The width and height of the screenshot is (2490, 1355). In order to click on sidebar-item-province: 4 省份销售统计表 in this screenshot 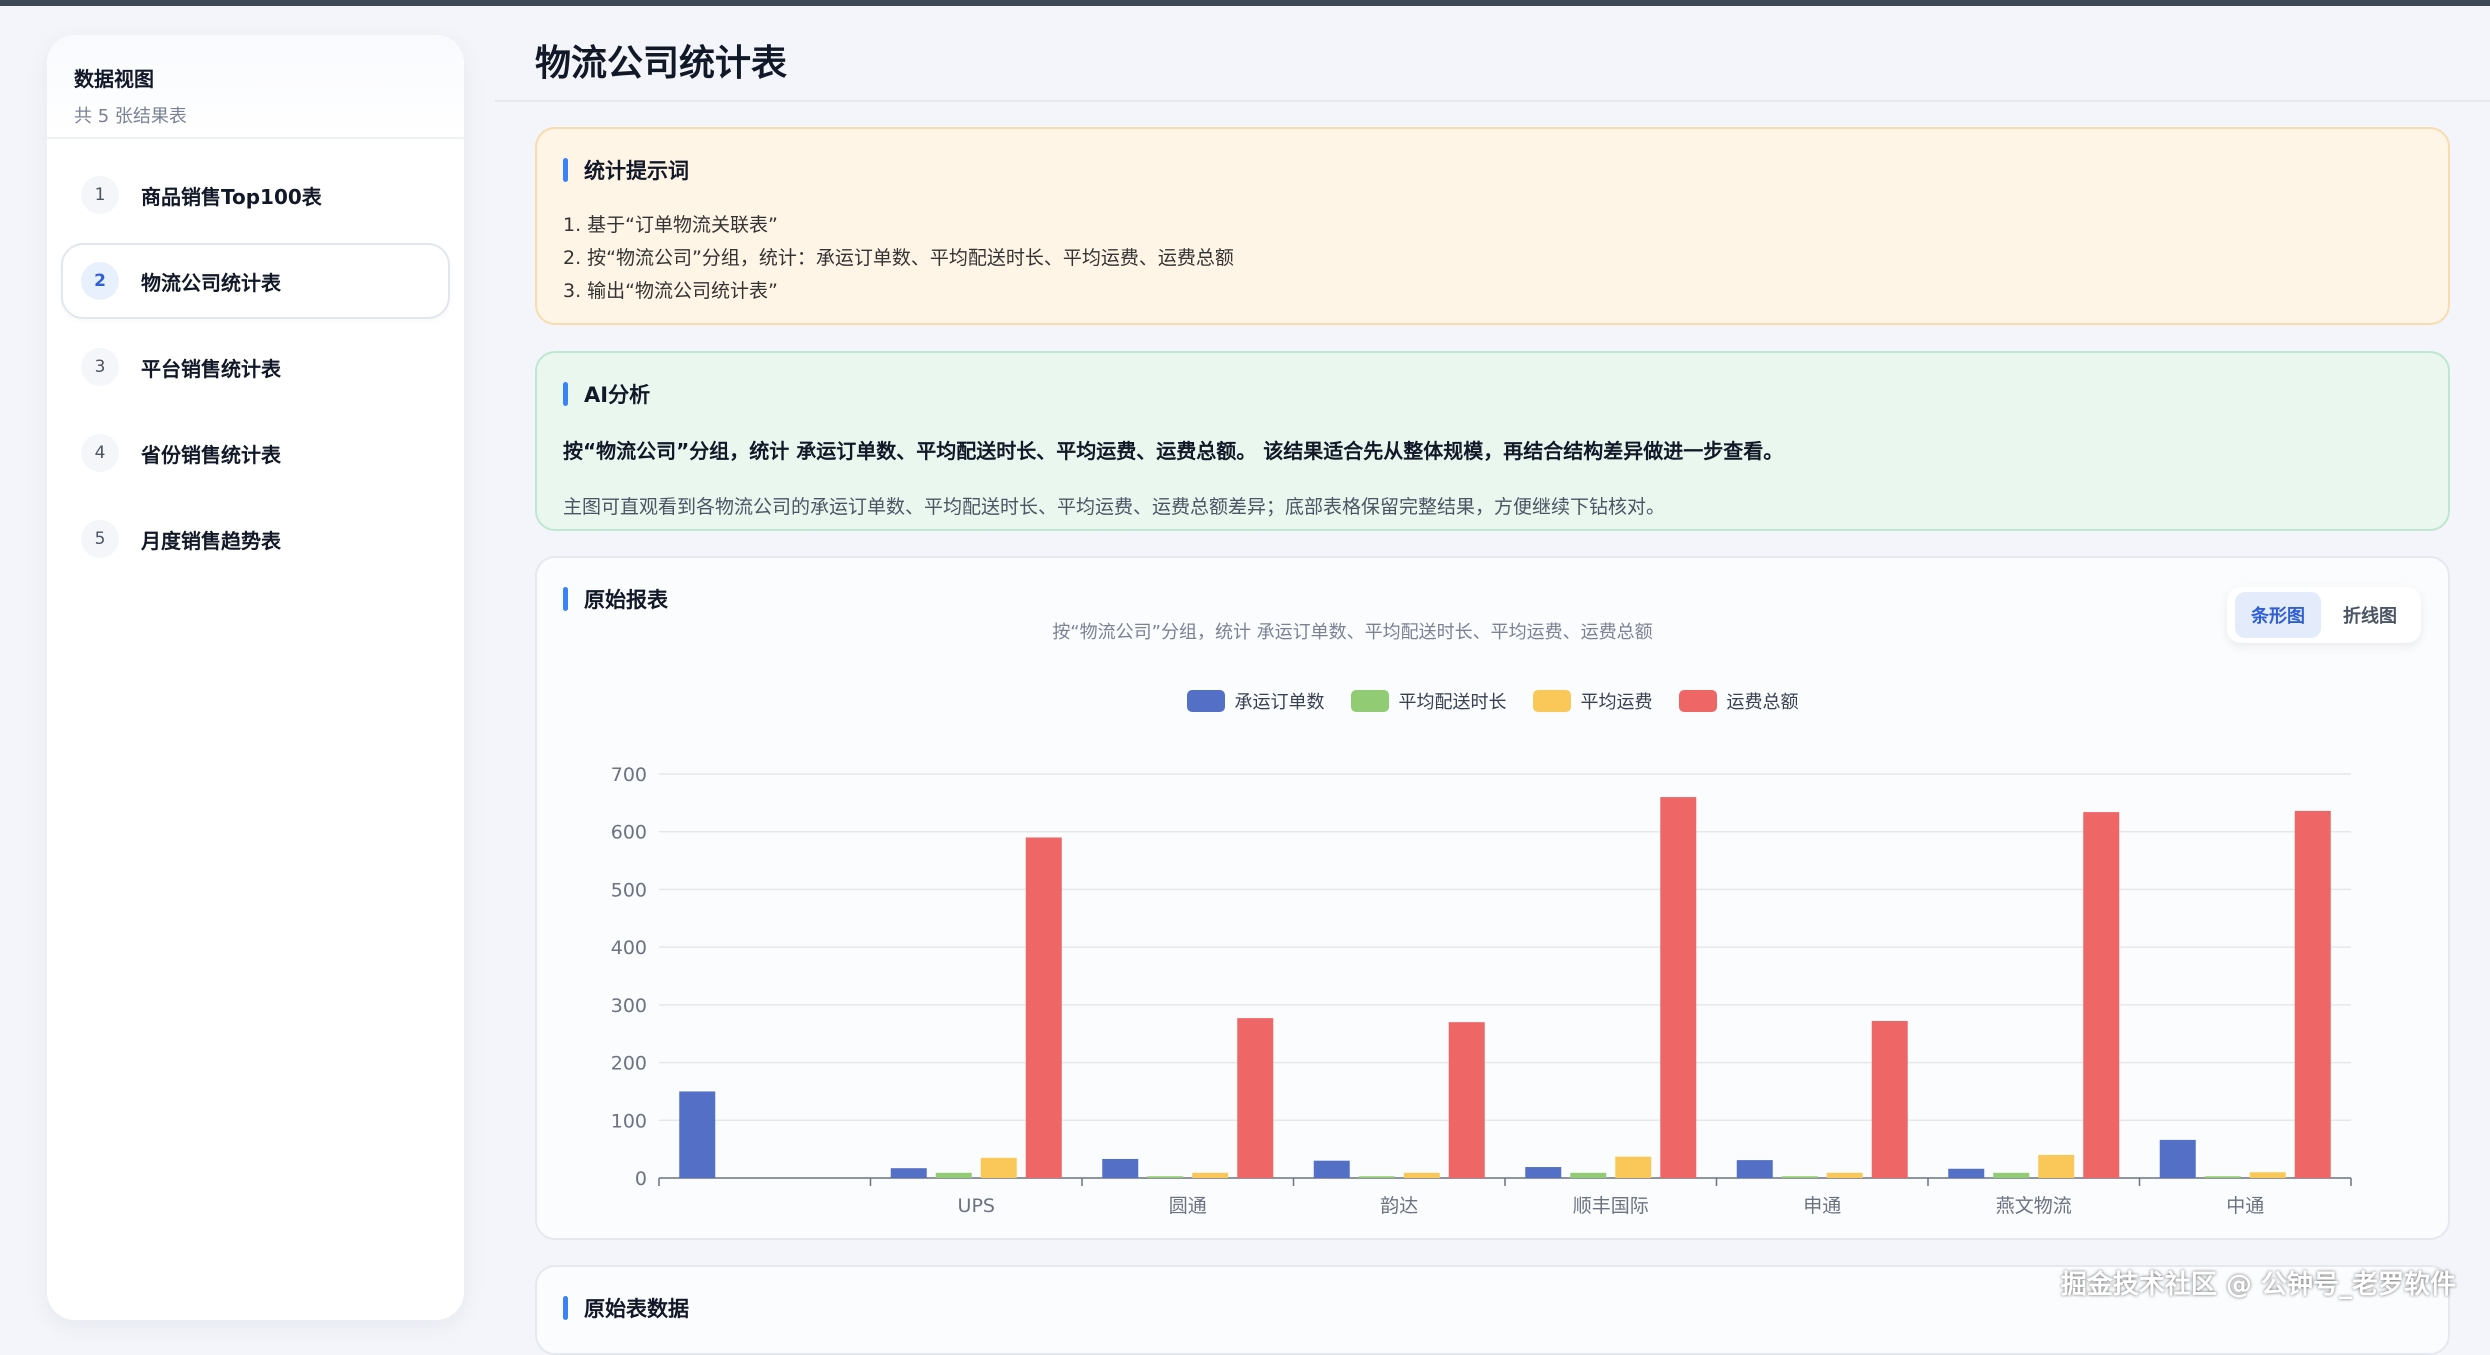, I will do `click(255, 453)`.